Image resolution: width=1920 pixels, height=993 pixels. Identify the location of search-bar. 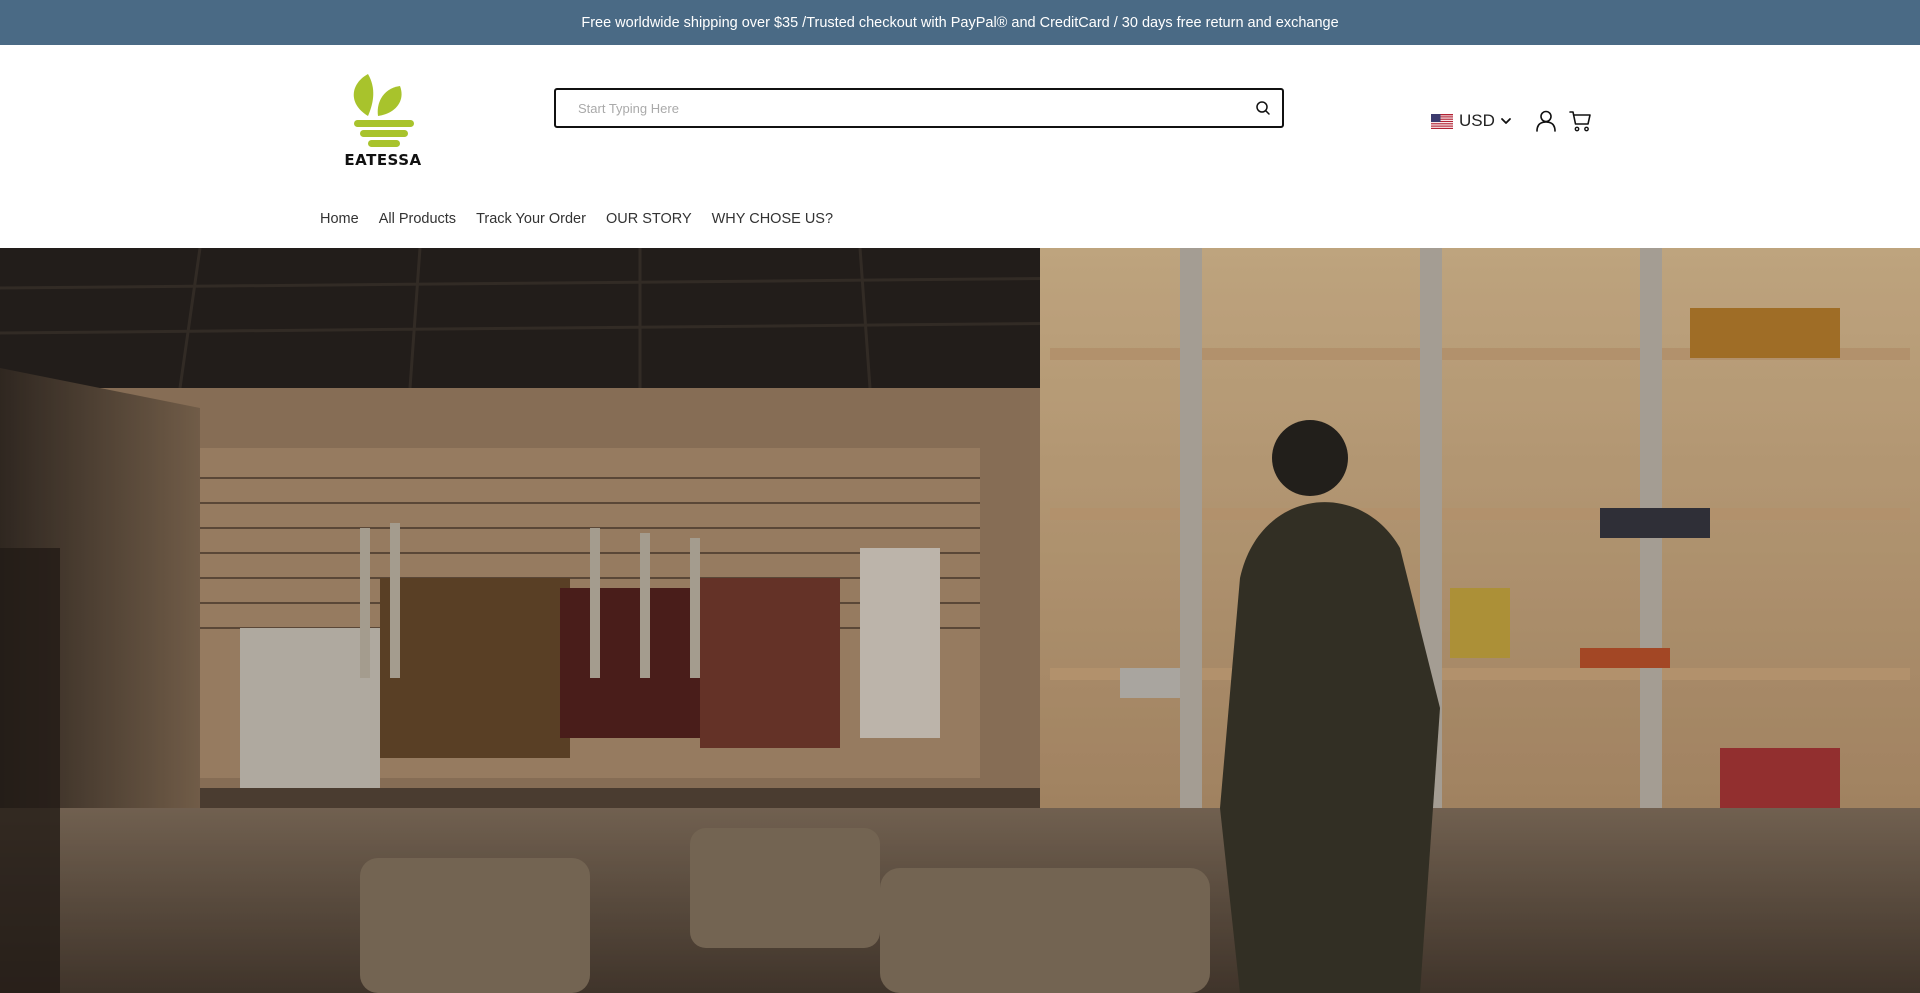
(919, 108).